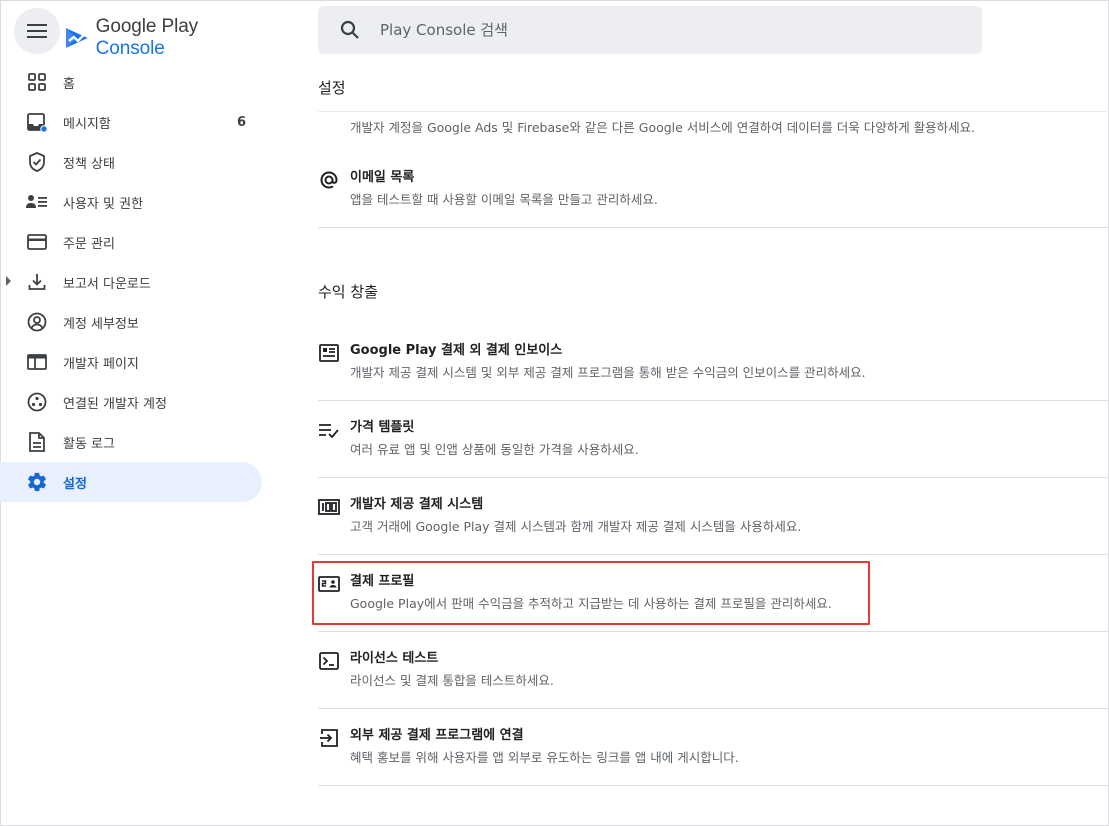  I want to click on login-arrow-icon, so click(329, 738).